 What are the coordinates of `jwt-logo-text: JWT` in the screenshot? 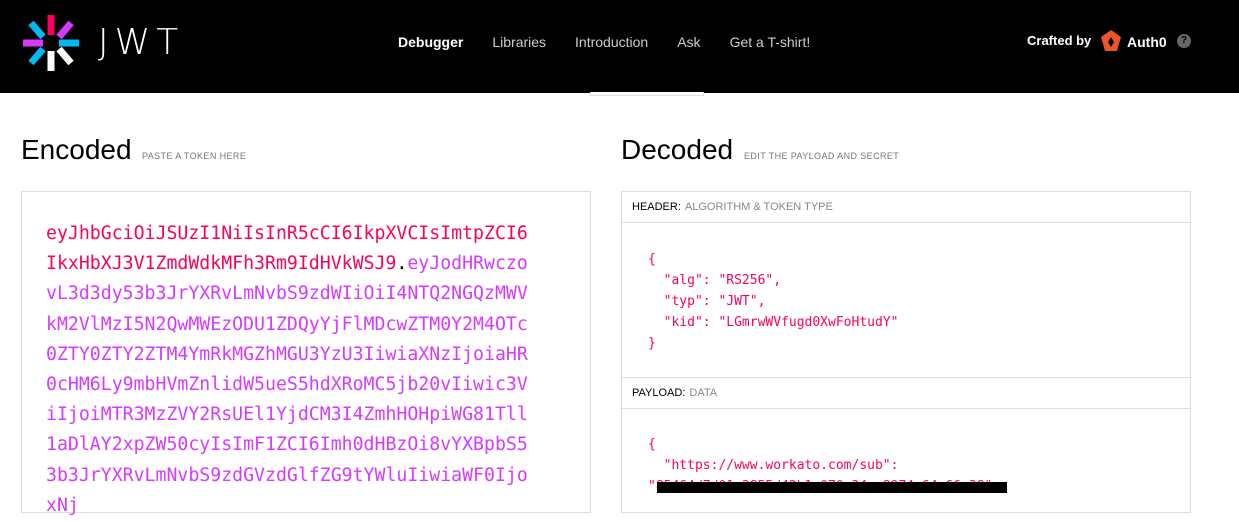 It's located at (141, 42).